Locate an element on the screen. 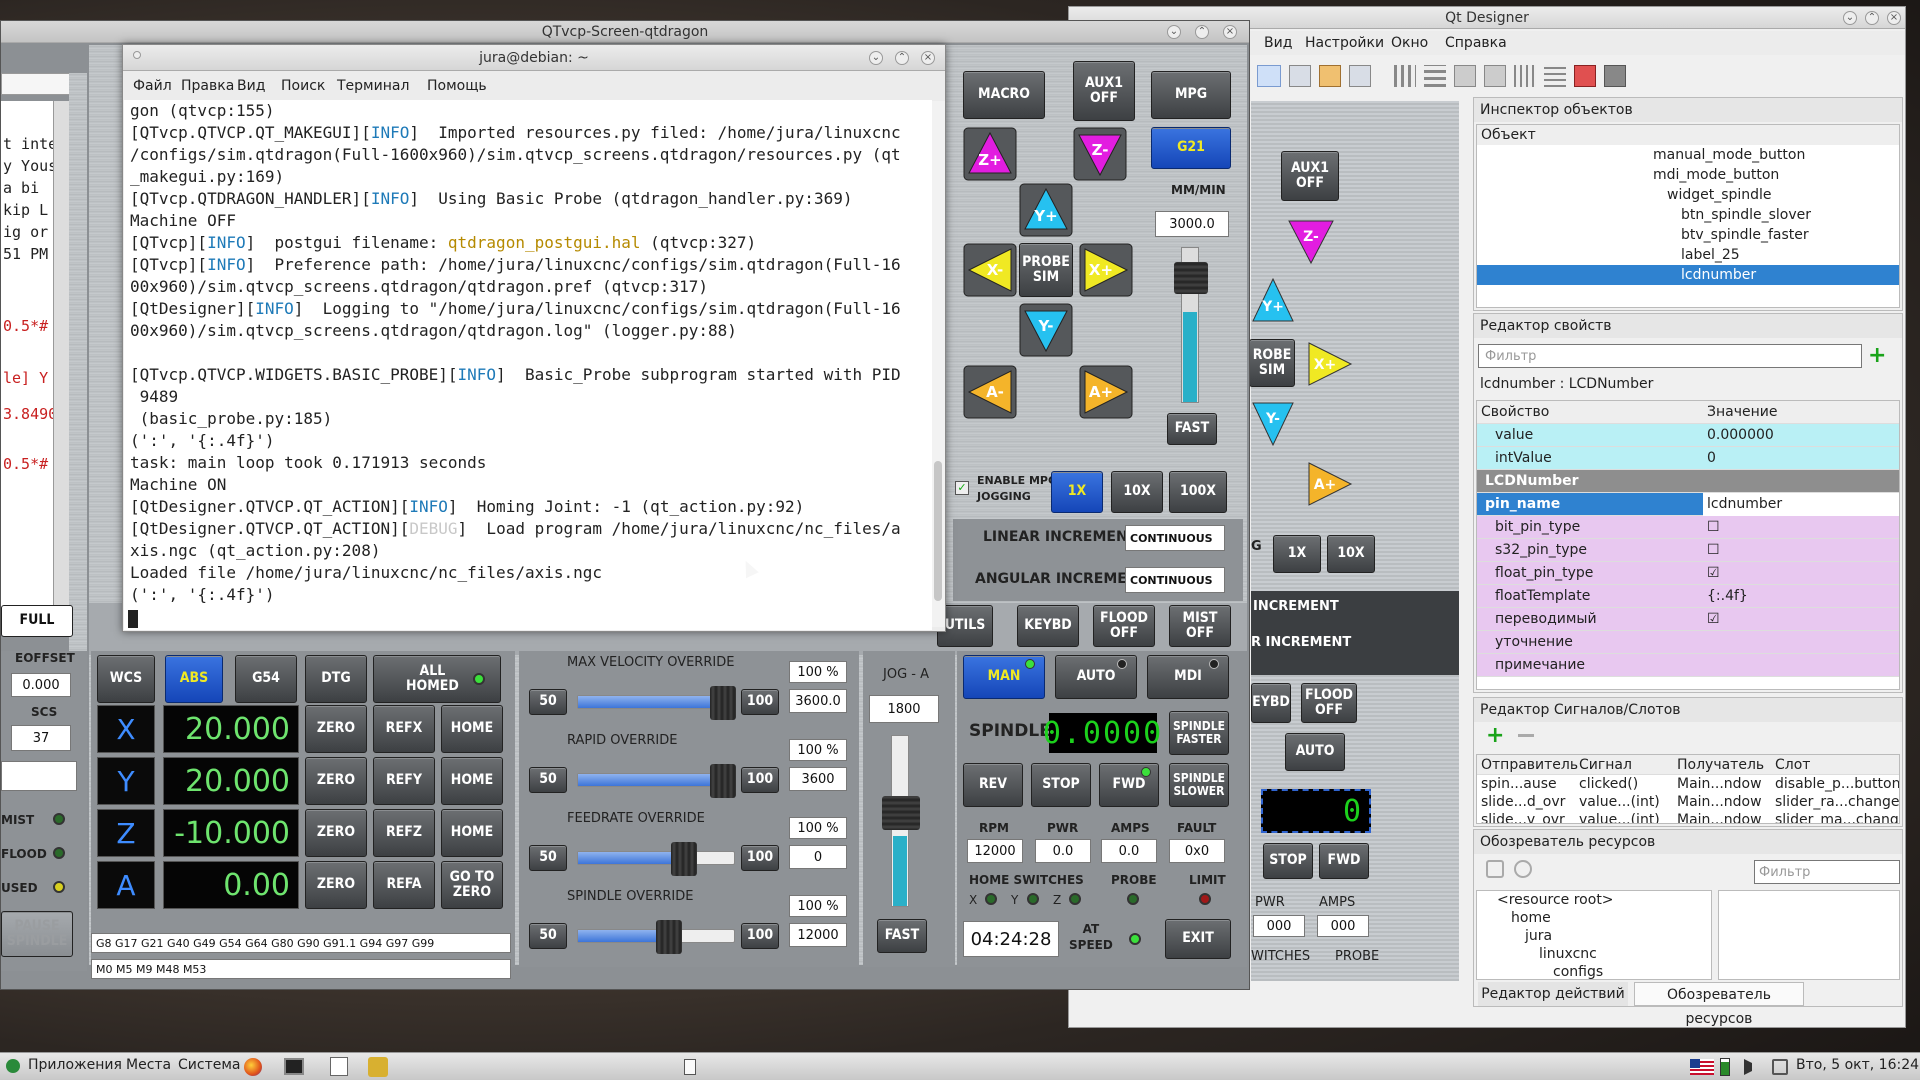 This screenshot has height=1080, width=1920. preview-probe-sim-button: ROBE SIM is located at coordinates (1272, 363).